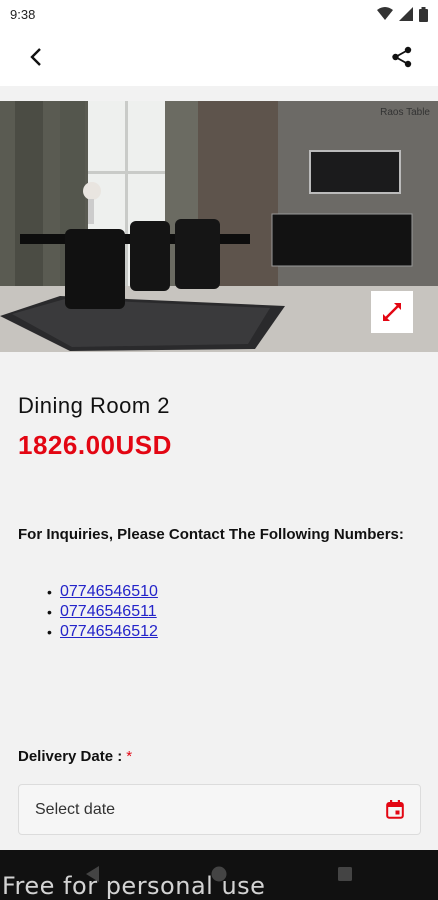 The height and width of the screenshot is (900, 438). I want to click on app-bar, so click(219, 57).